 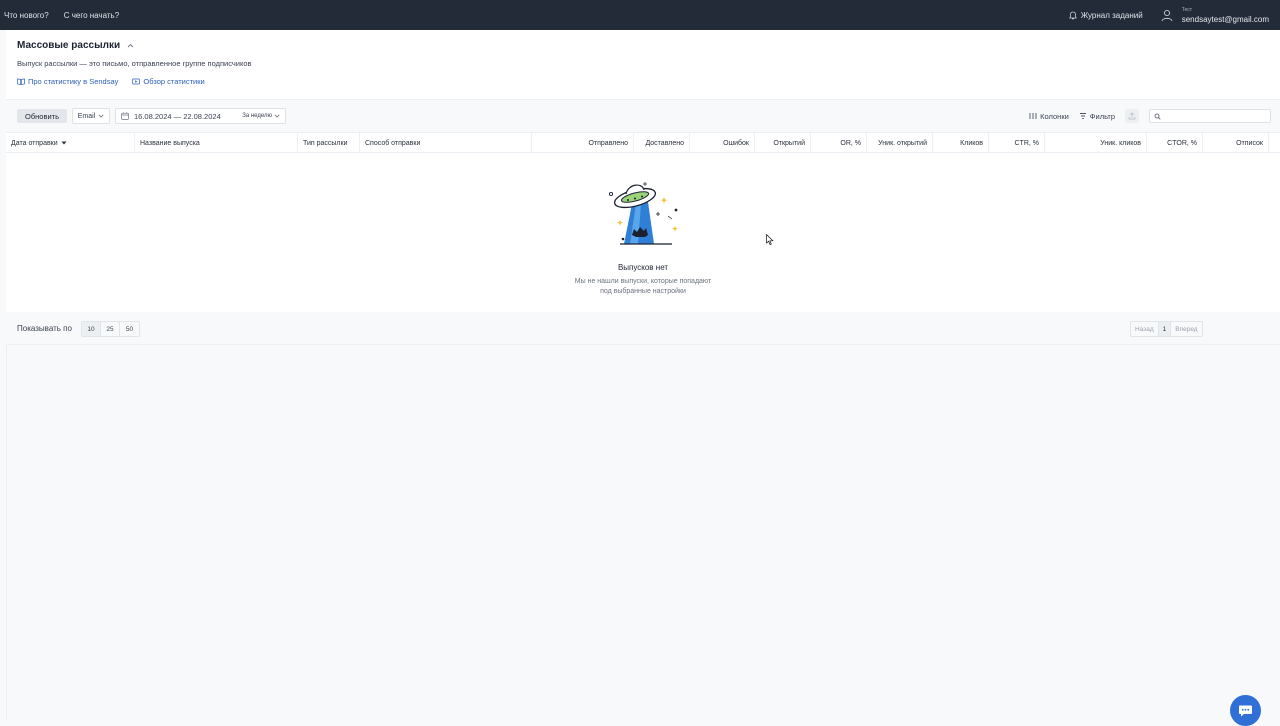 I want to click on about-stats-link: Про статистику в Sendsay, so click(x=67, y=81).